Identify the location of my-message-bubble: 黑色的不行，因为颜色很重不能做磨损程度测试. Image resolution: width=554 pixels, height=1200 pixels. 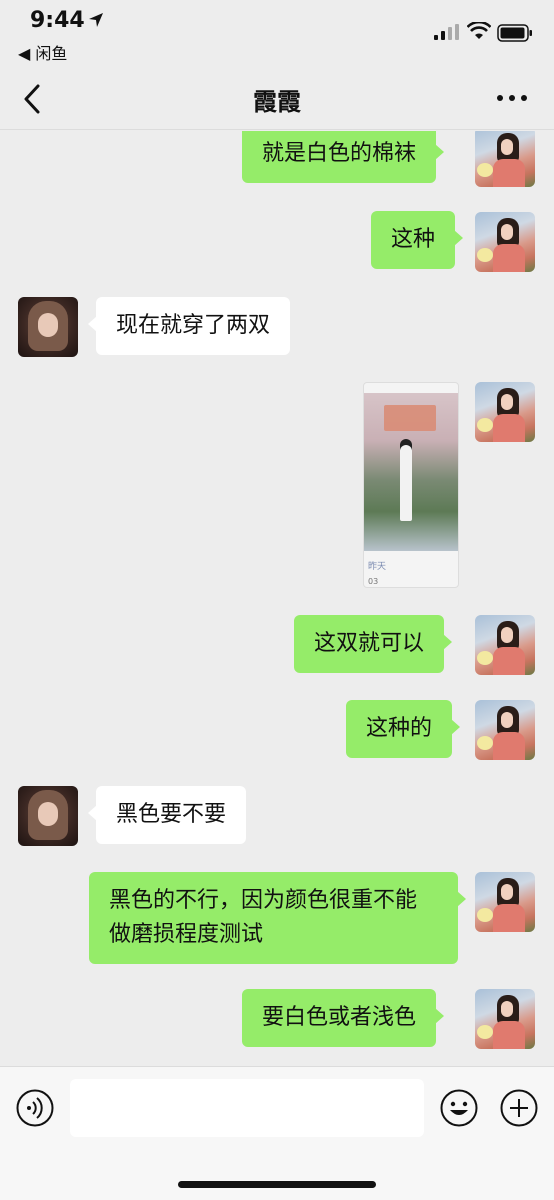
(277, 918).